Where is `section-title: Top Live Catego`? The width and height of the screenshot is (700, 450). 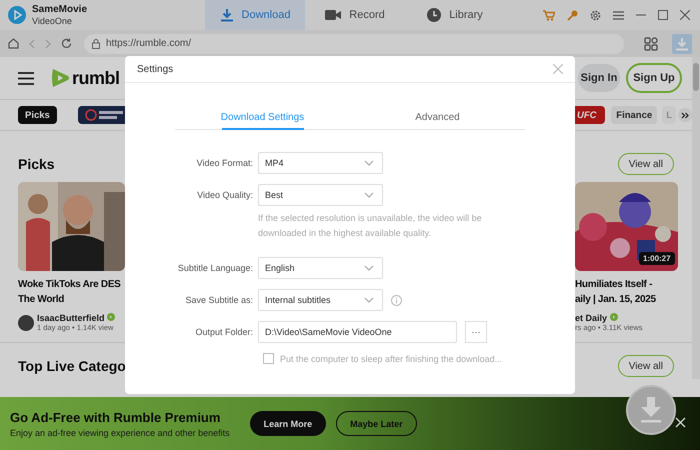 section-title: Top Live Catego is located at coordinates (72, 366).